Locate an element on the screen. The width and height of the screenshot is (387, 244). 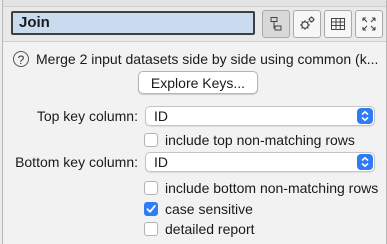
detailed-report-row: detailed report is located at coordinates (199, 229).